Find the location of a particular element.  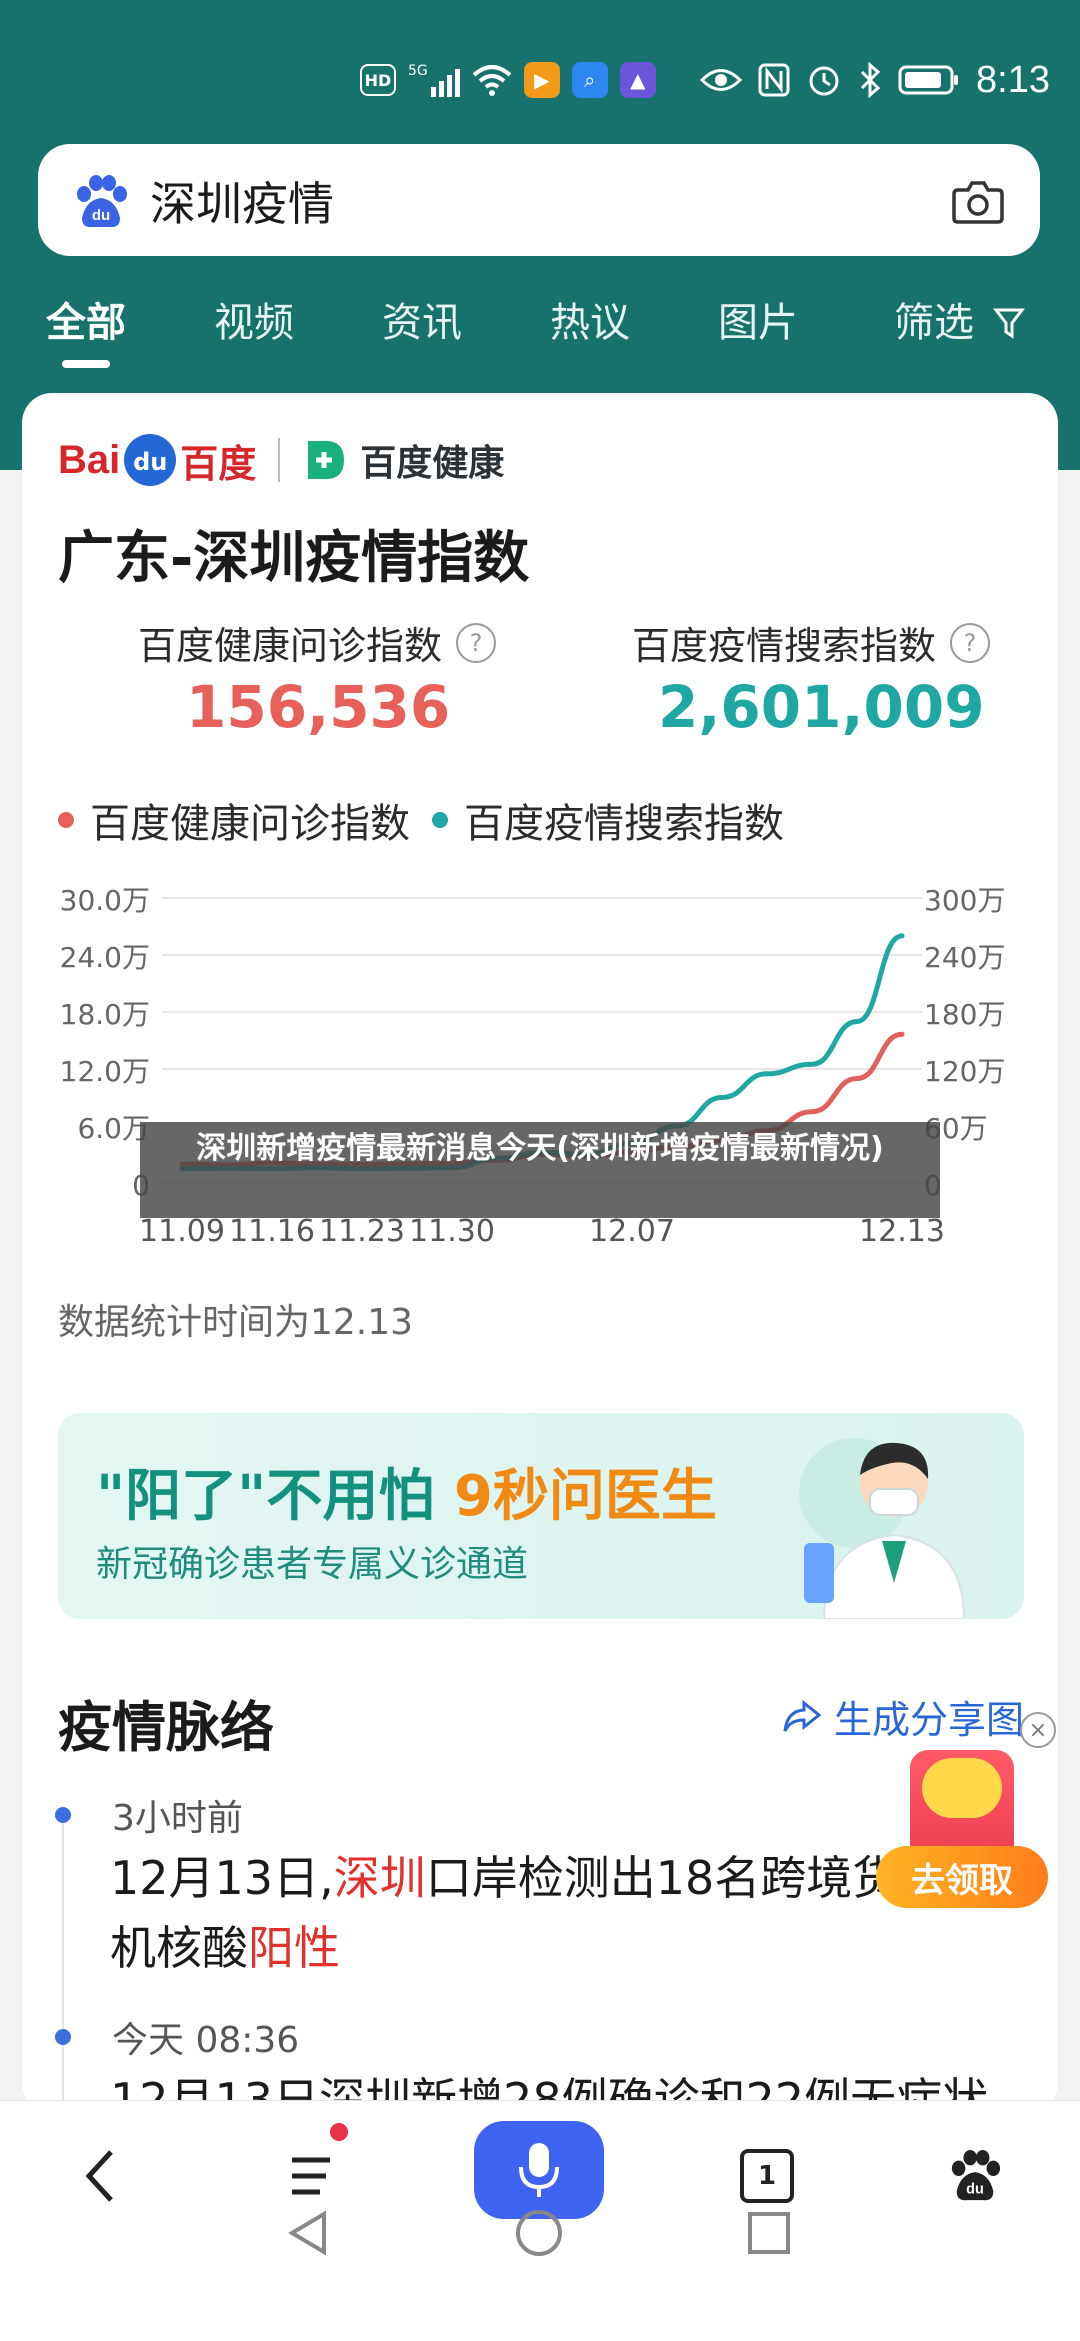

search-bar: du 深圳疫情 is located at coordinates (539, 200).